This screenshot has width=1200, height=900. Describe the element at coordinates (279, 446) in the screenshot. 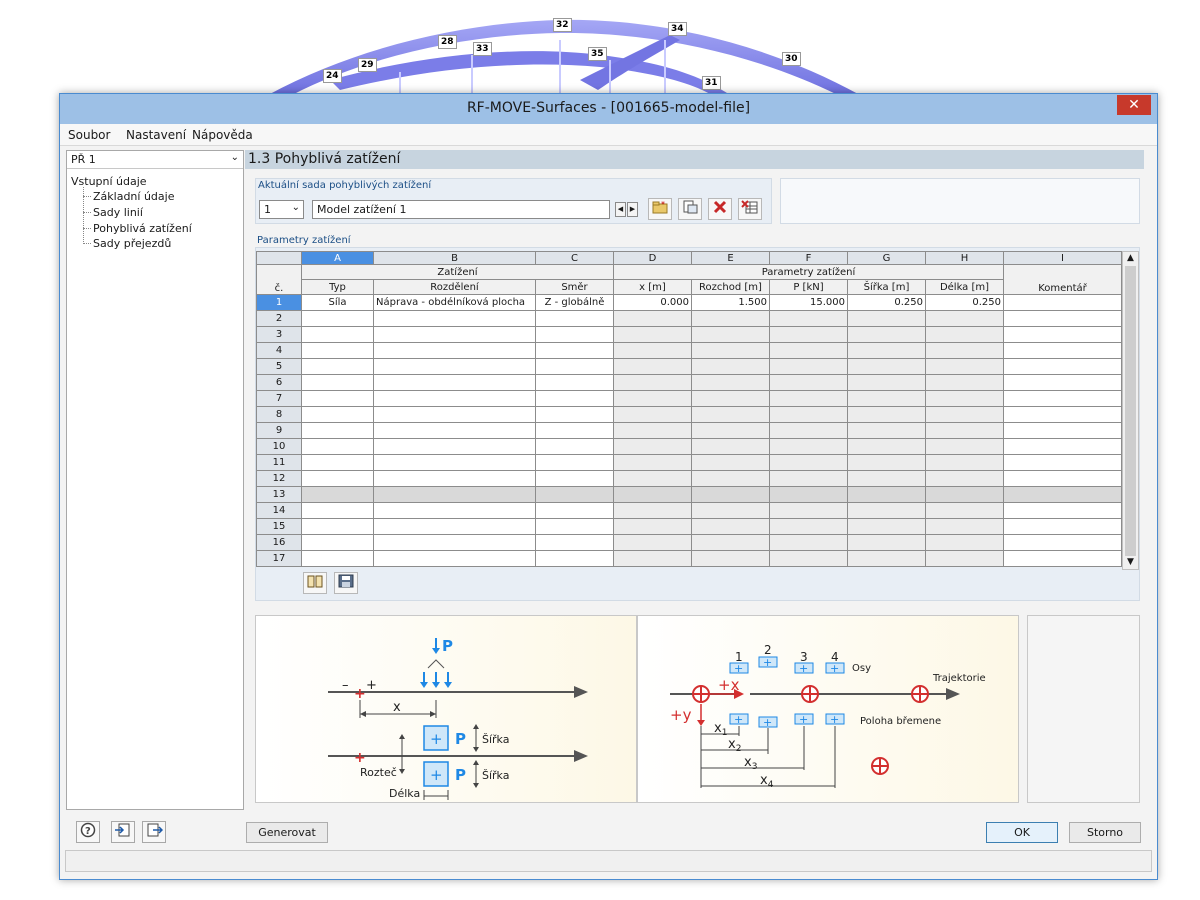

I see `row-number: 10` at that location.